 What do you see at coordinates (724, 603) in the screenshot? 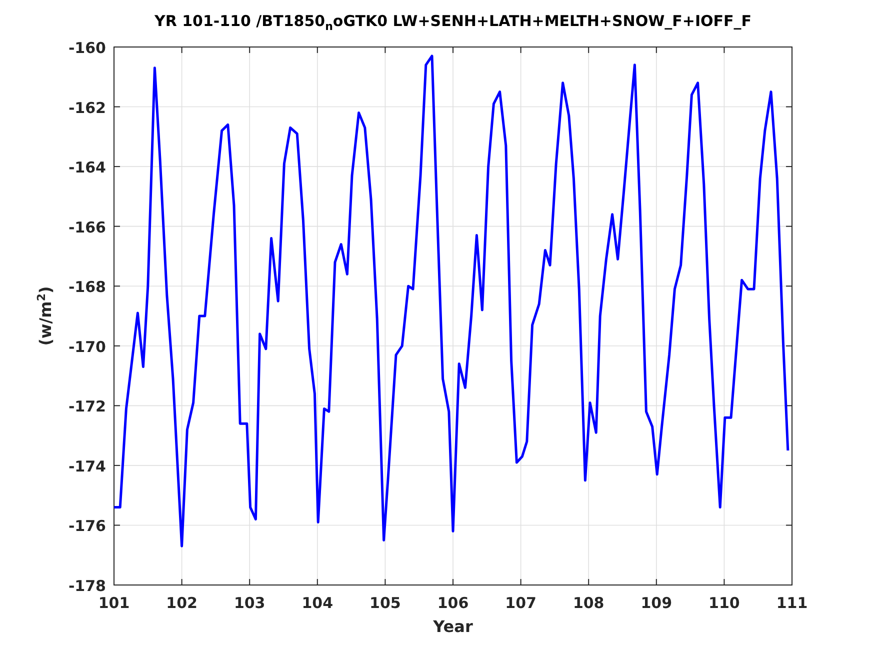
I see `x-tick-label: 110` at bounding box center [724, 603].